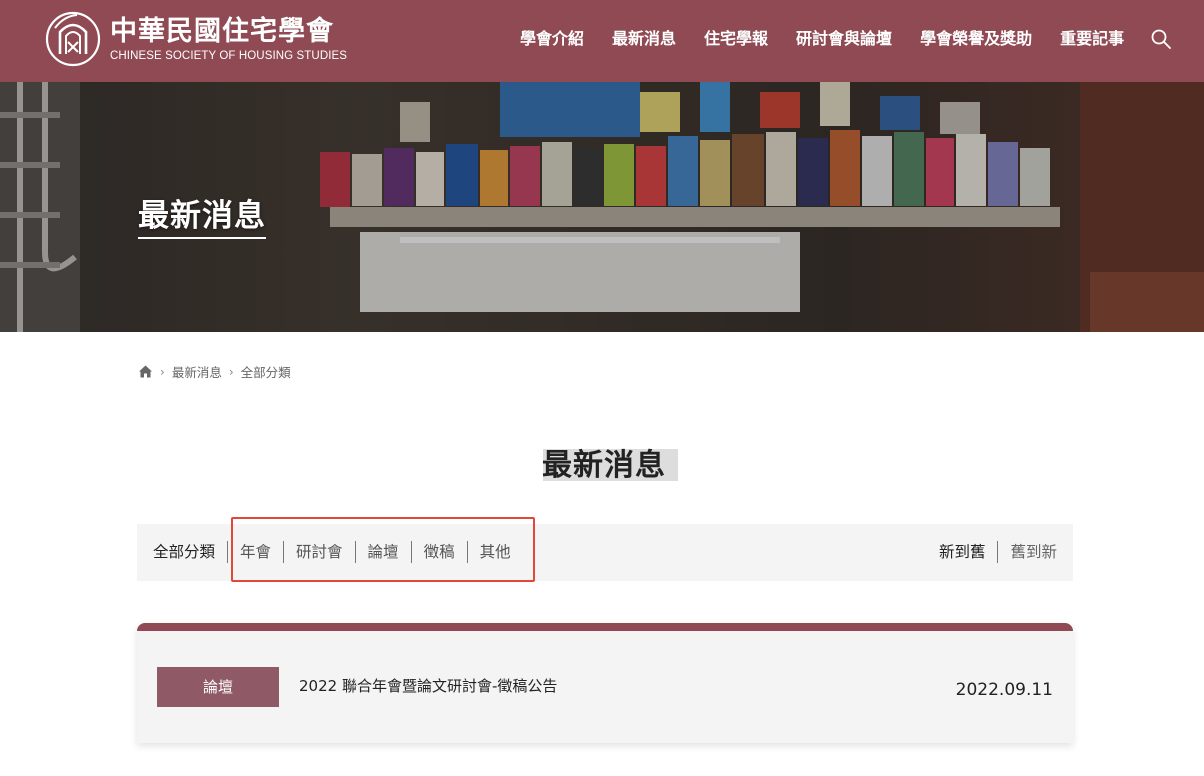  What do you see at coordinates (383, 549) in the screenshot?
I see `filter-annotation-box` at bounding box center [383, 549].